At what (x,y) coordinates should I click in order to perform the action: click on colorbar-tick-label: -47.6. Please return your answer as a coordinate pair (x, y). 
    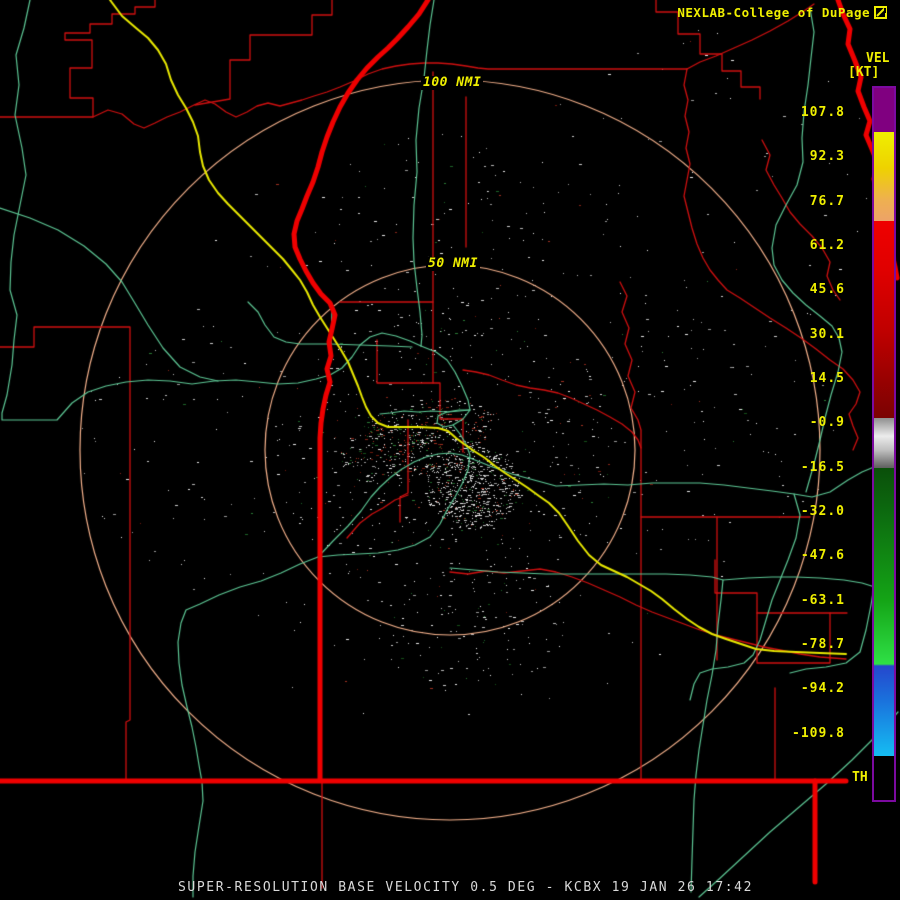
    Looking at the image, I should click on (822, 555).